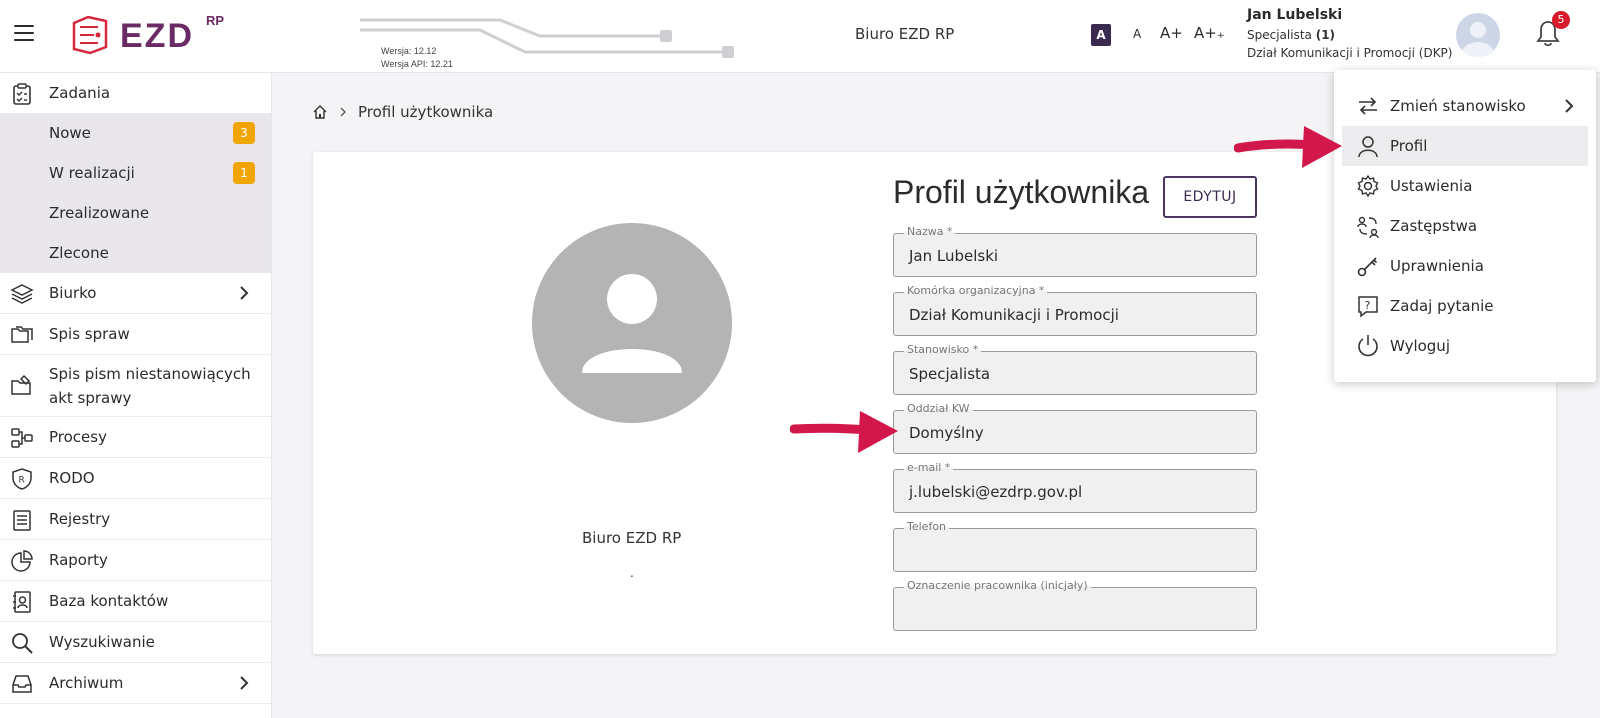  Describe the element at coordinates (22, 520) in the screenshot. I see `register-icon` at that location.